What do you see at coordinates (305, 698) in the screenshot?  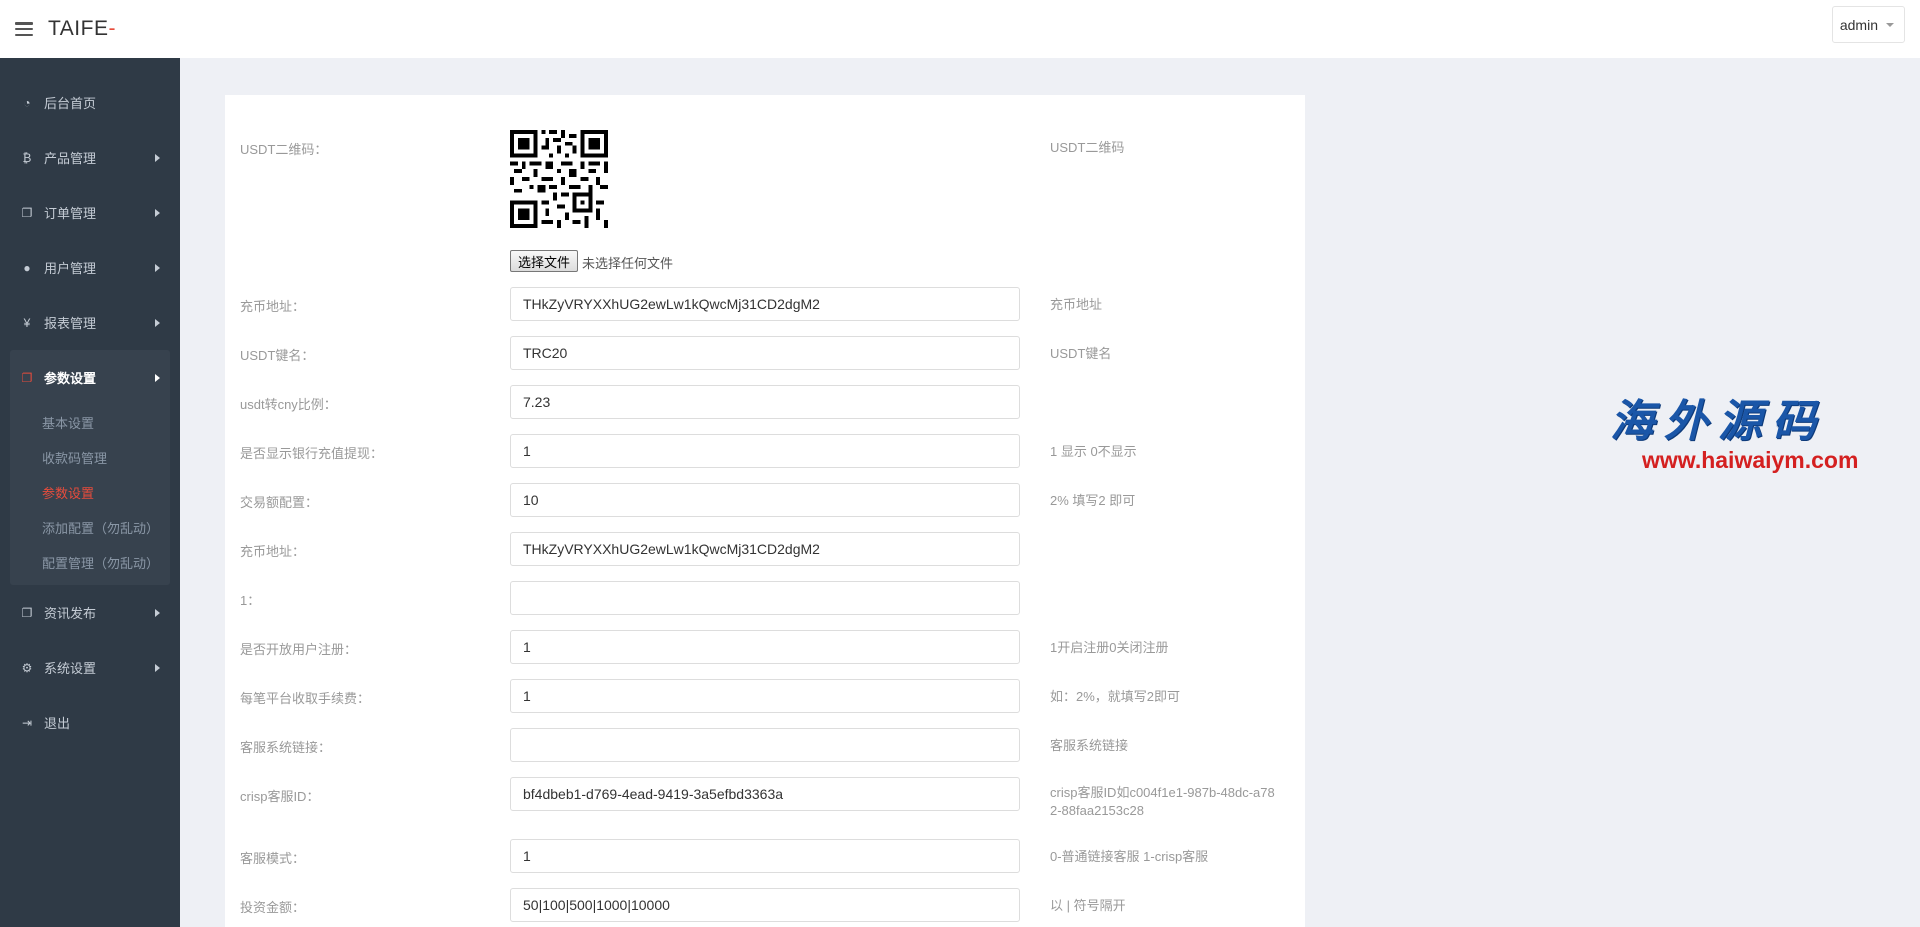 I see `field-label: 每笔平台收取手续费：` at bounding box center [305, 698].